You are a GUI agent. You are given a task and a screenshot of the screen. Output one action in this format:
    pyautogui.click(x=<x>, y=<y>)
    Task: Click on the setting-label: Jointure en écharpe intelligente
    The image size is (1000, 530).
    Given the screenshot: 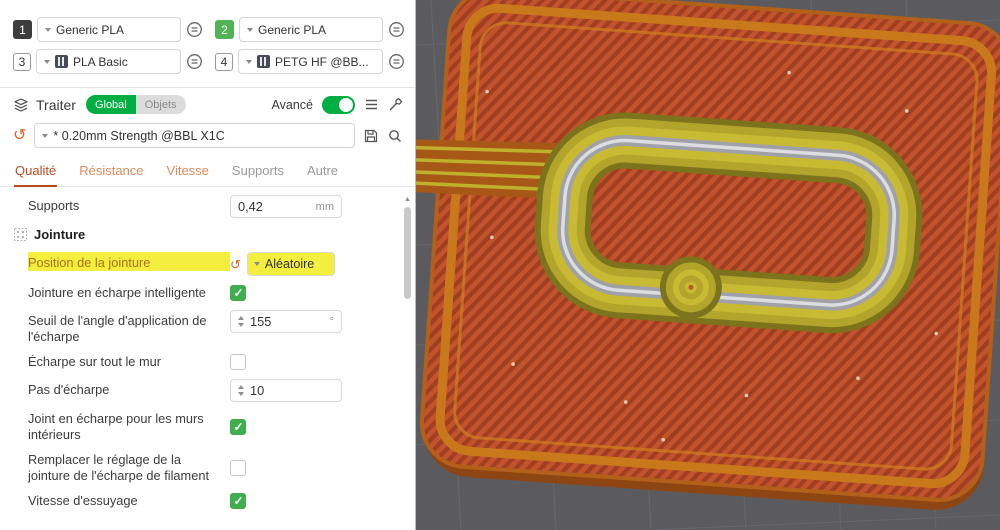 What is the action you would take?
    pyautogui.click(x=117, y=292)
    